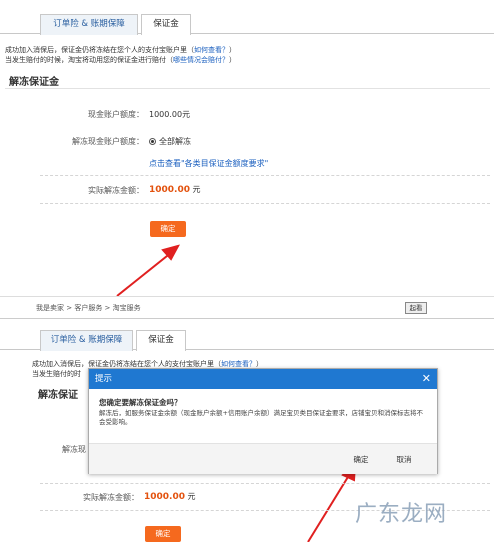  What do you see at coordinates (263, 458) in the screenshot?
I see `dialog-footer: 确定 取消` at bounding box center [263, 458].